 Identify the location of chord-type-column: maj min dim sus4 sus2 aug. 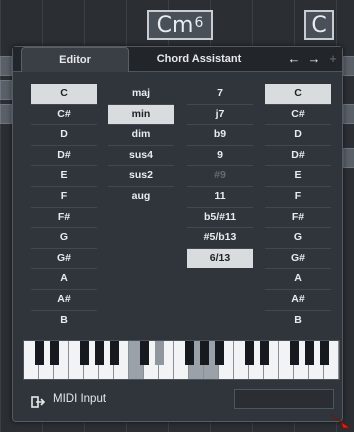
(141, 145).